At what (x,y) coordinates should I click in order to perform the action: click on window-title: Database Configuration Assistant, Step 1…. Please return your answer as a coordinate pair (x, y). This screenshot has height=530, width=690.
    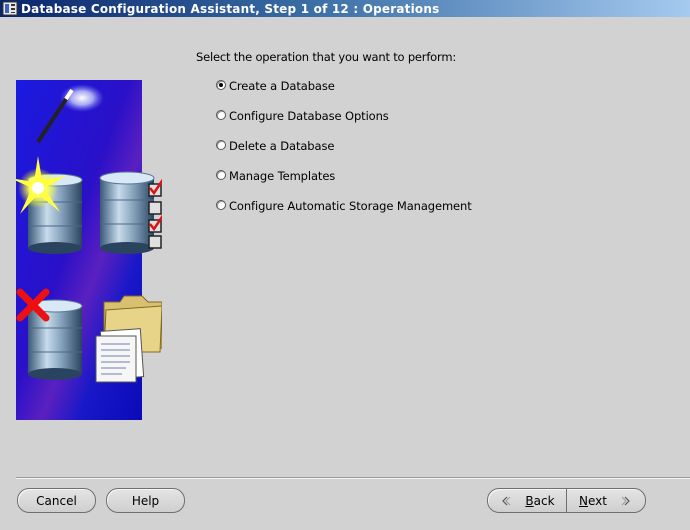
    Looking at the image, I should click on (230, 8).